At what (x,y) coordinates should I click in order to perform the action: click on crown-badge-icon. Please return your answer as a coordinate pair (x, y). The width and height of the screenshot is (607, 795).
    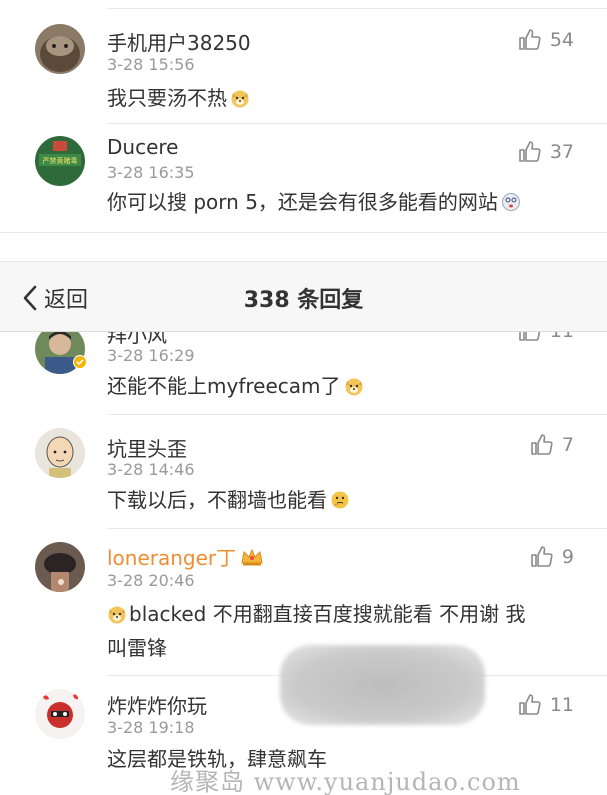
    Looking at the image, I should click on (252, 557).